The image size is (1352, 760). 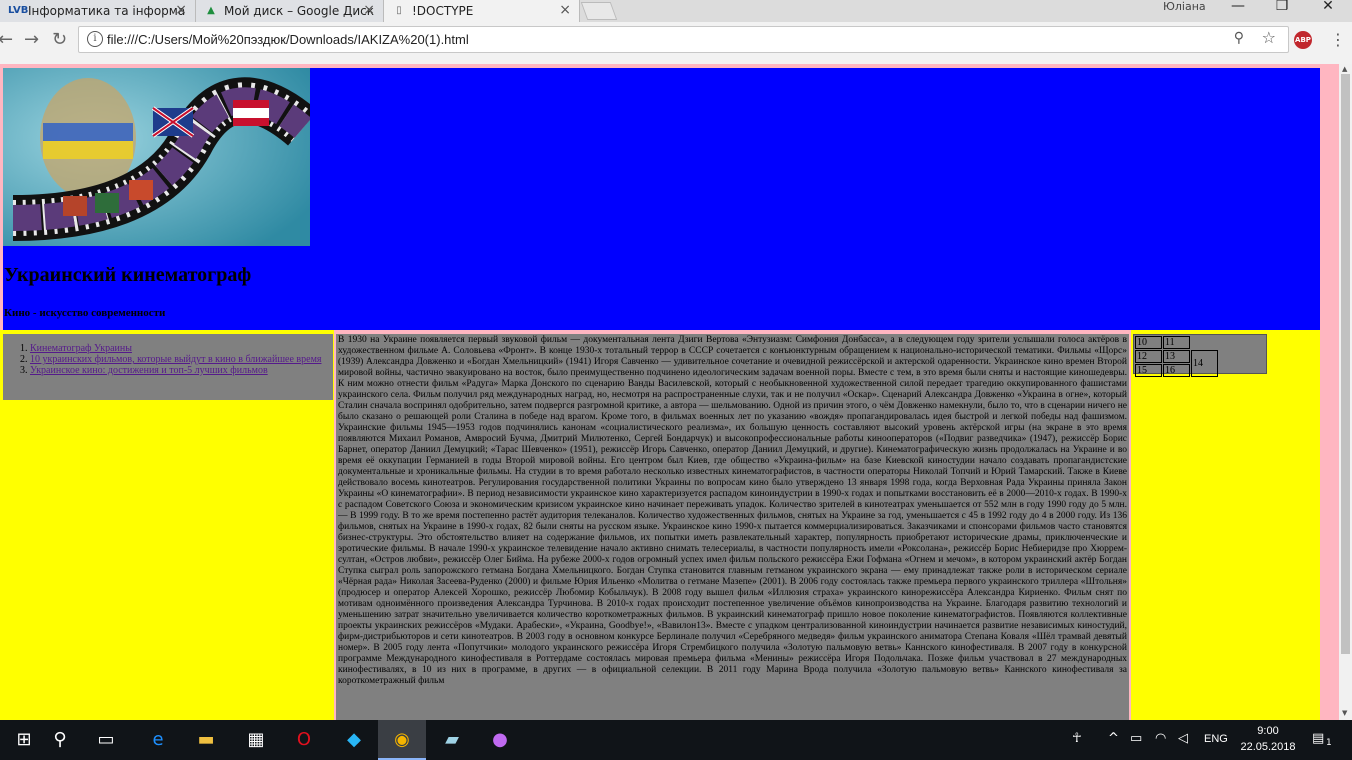 What do you see at coordinates (1204, 363) in the screenshot?
I see `table-cell: 14` at bounding box center [1204, 363].